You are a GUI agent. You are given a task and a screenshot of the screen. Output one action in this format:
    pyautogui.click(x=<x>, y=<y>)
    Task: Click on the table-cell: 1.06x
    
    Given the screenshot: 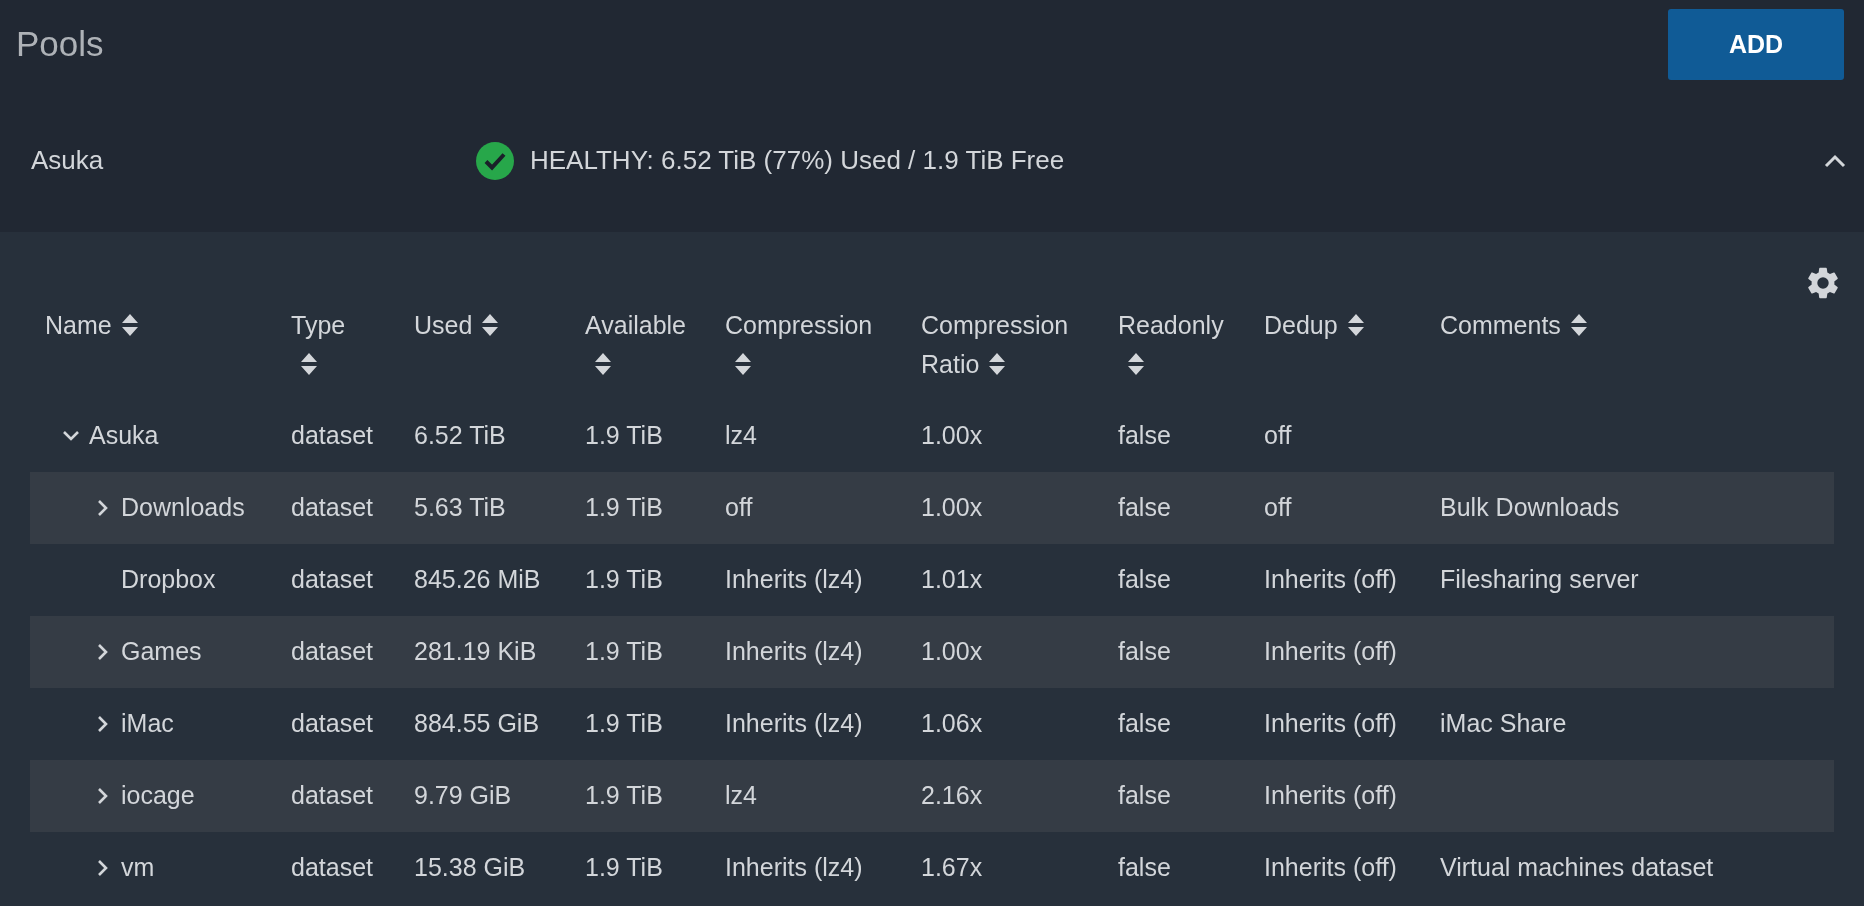 What is the action you would take?
    pyautogui.click(x=952, y=723)
    